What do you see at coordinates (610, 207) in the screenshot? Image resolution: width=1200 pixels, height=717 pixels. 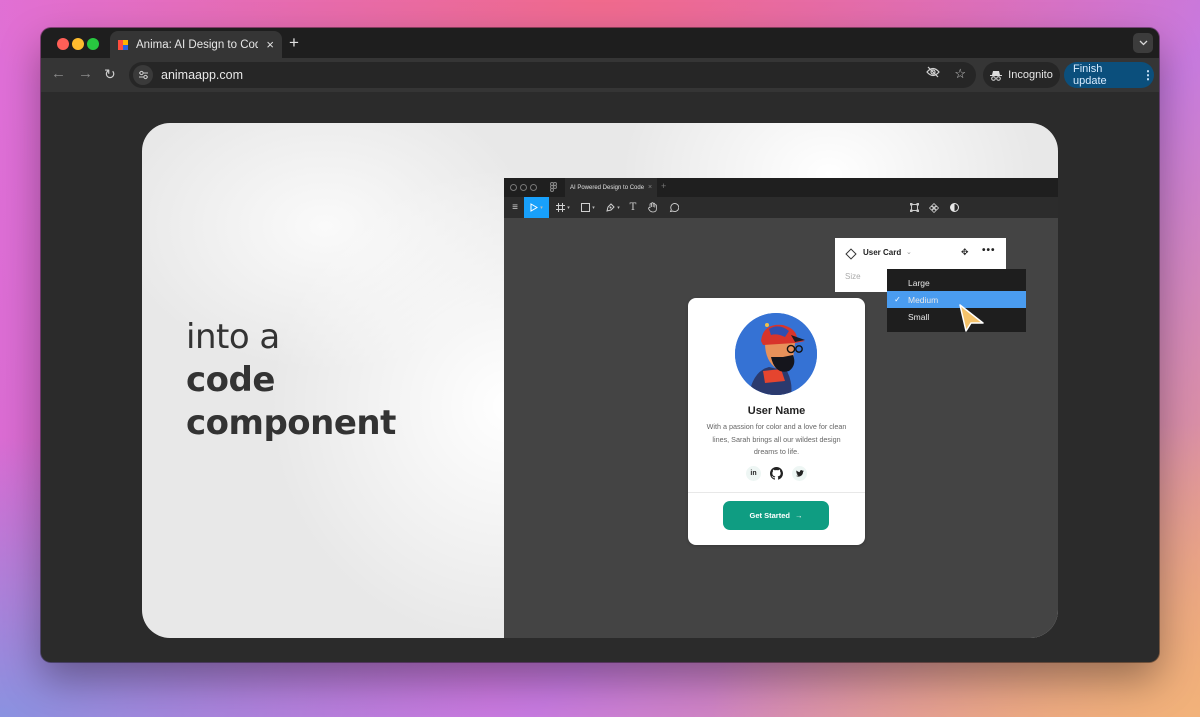 I see `pen-icon` at bounding box center [610, 207].